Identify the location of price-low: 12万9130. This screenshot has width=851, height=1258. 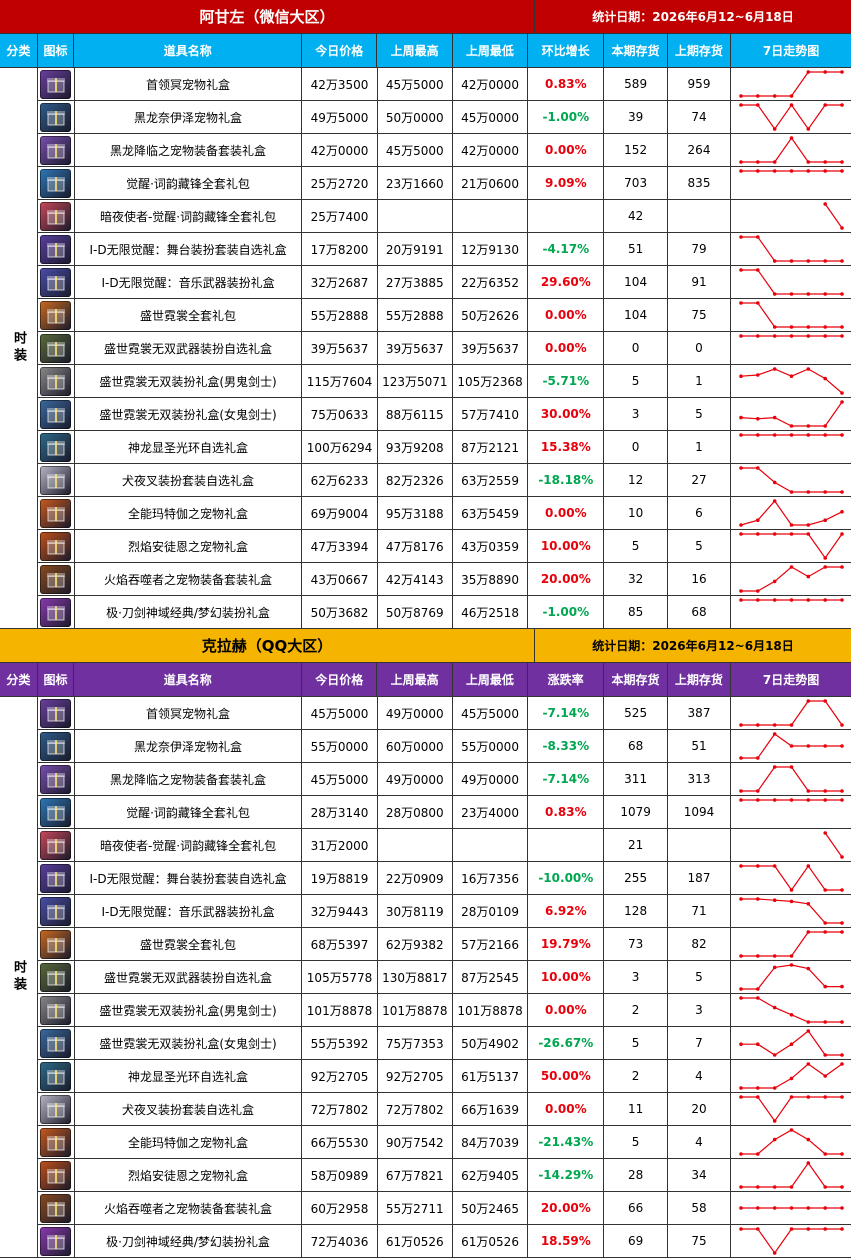
(491, 249).